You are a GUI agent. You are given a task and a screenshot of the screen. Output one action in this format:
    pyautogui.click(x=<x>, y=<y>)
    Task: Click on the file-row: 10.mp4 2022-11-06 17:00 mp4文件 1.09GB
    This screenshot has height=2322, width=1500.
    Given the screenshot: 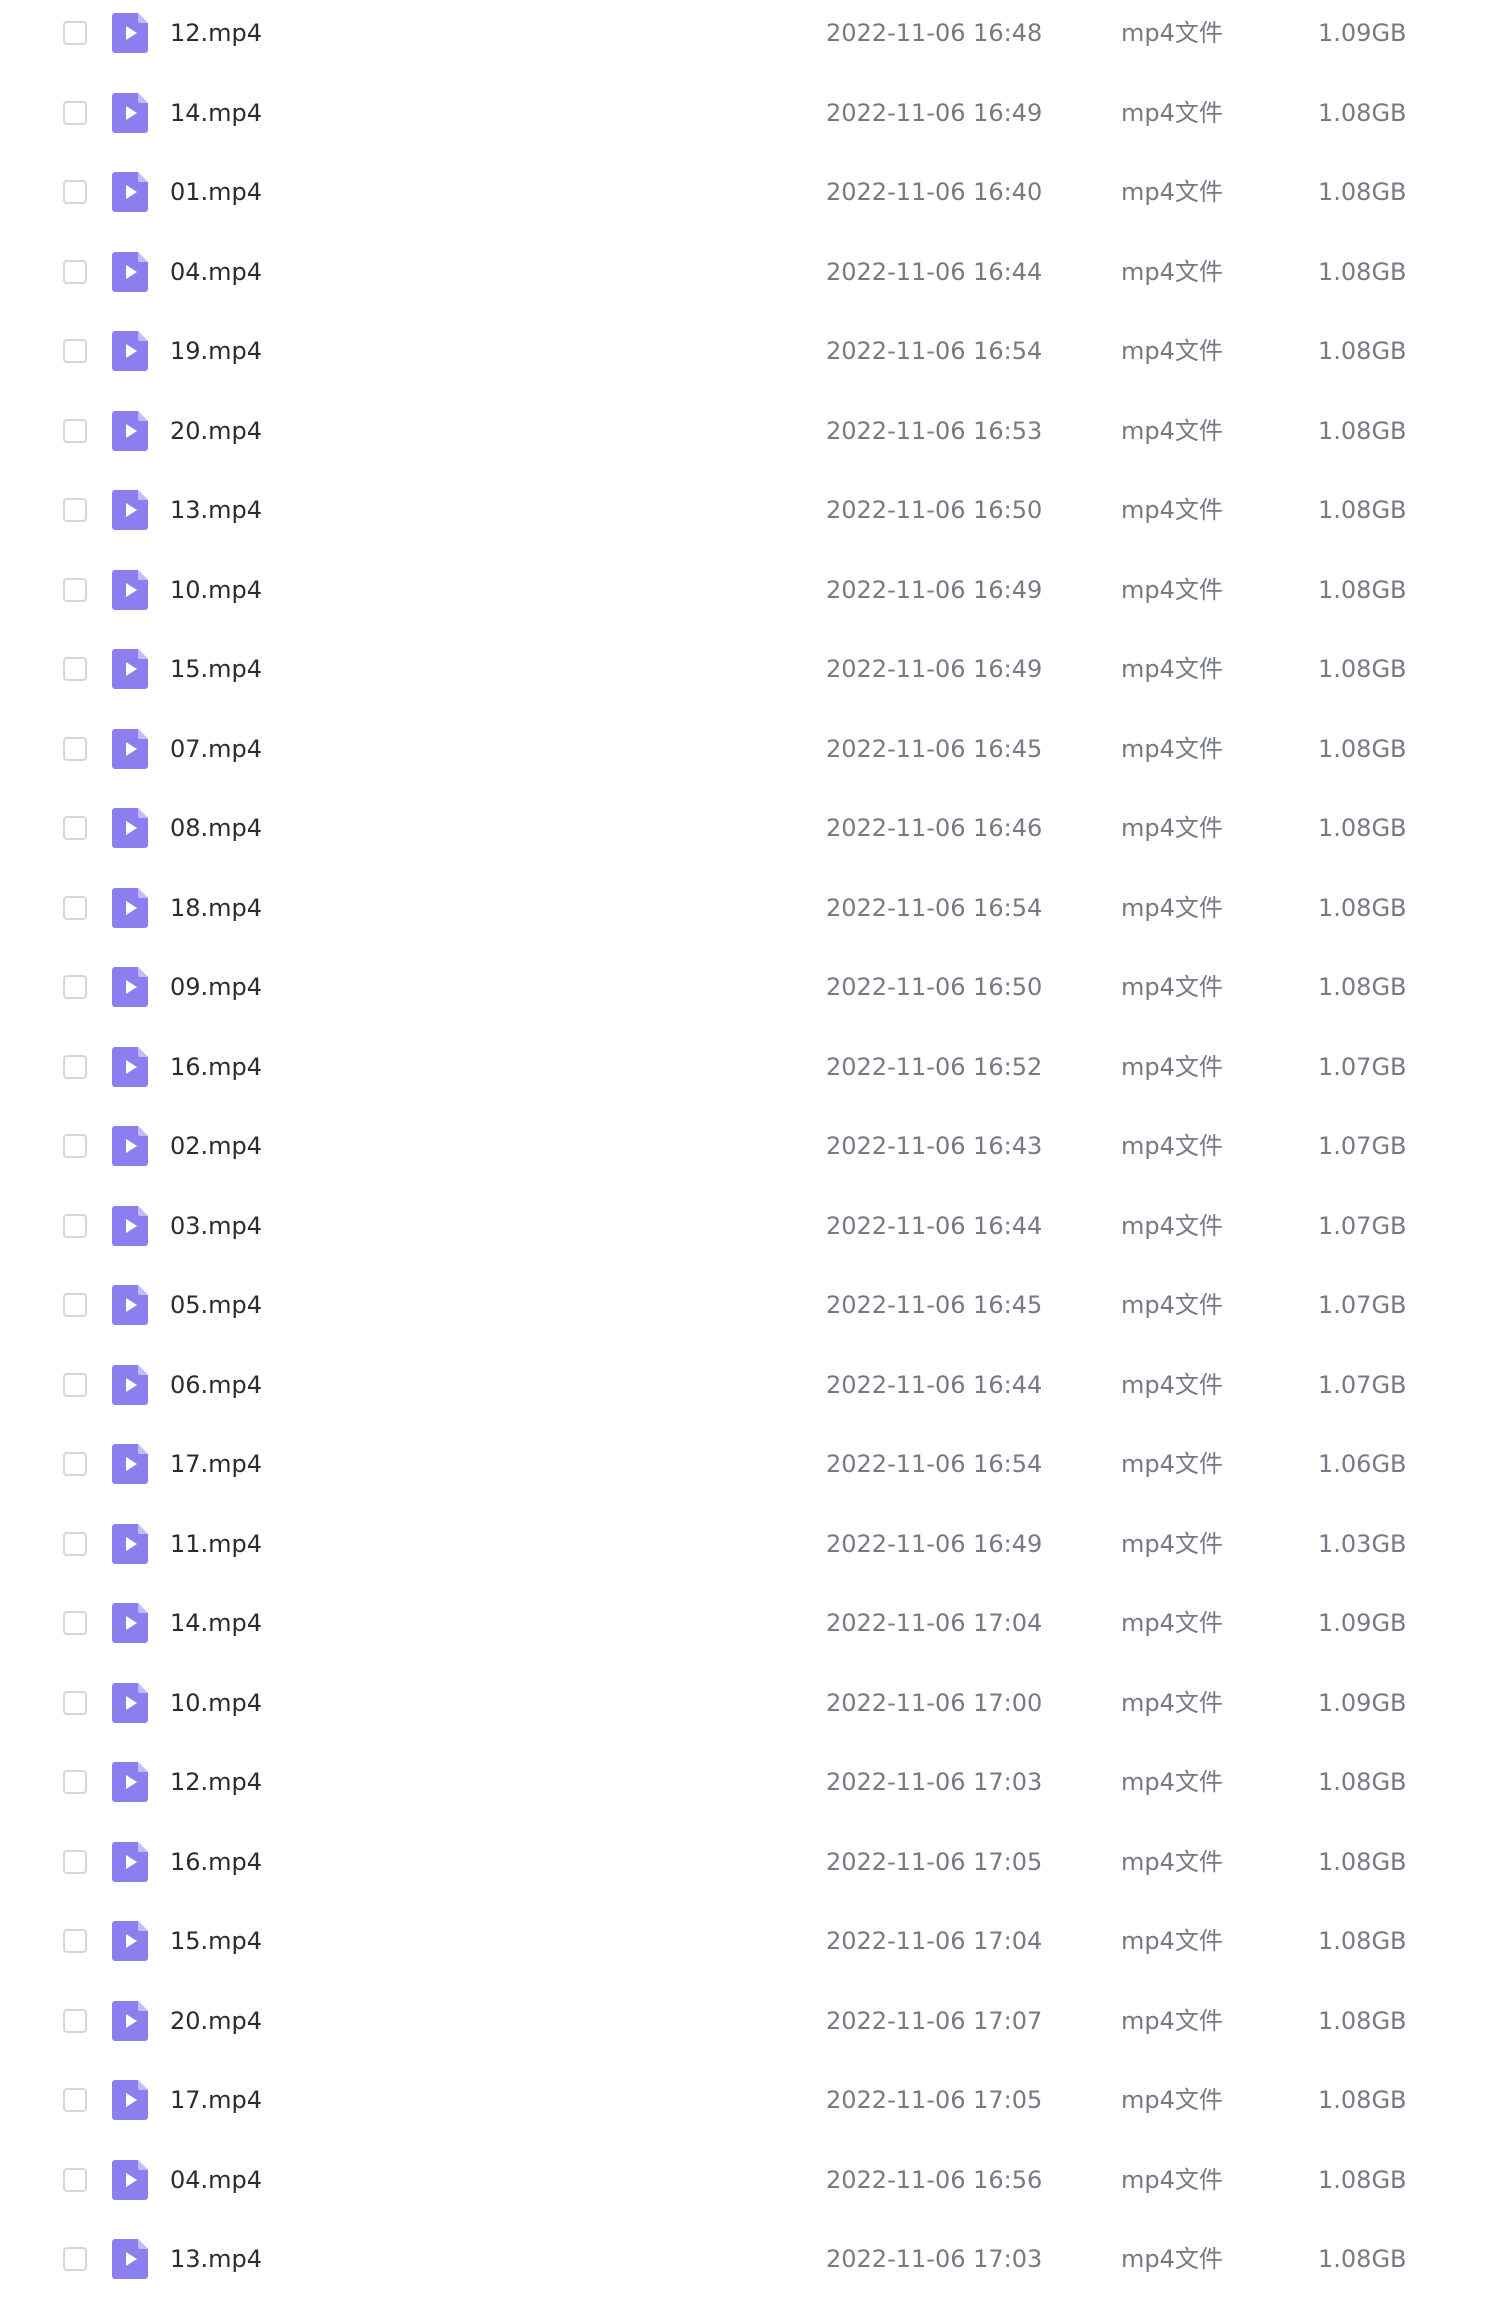 What is the action you would take?
    pyautogui.click(x=750, y=1709)
    